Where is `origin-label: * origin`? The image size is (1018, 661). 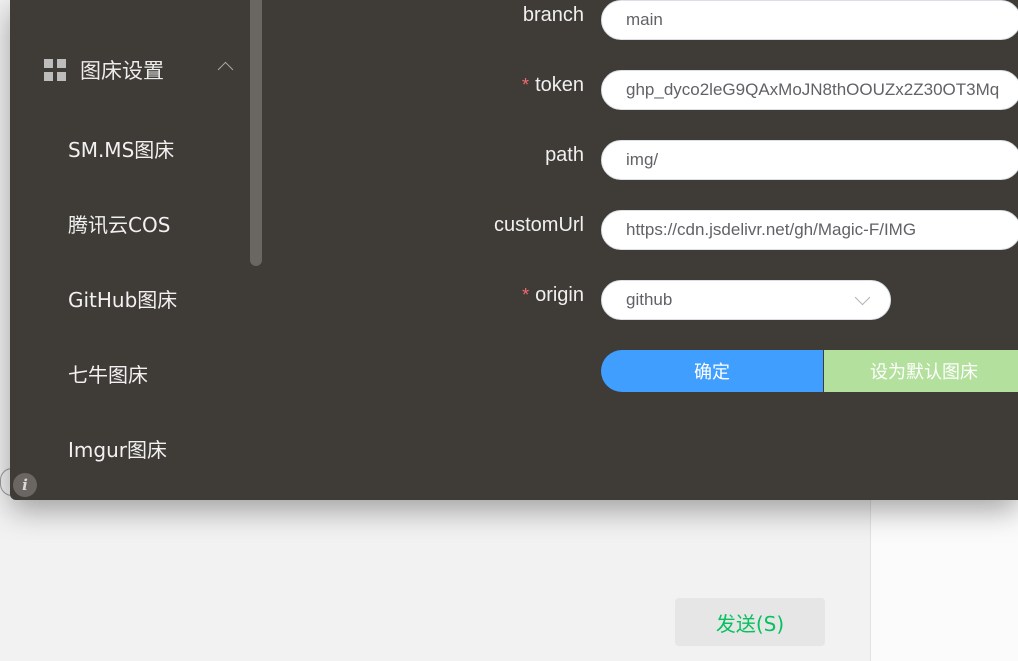 origin-label: * origin is located at coordinates (553, 295).